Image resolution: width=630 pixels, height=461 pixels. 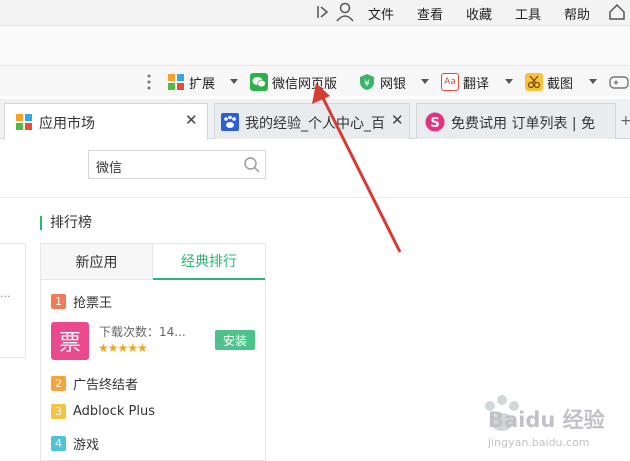 I want to click on extensions-dropdown-icon, so click(x=234, y=81).